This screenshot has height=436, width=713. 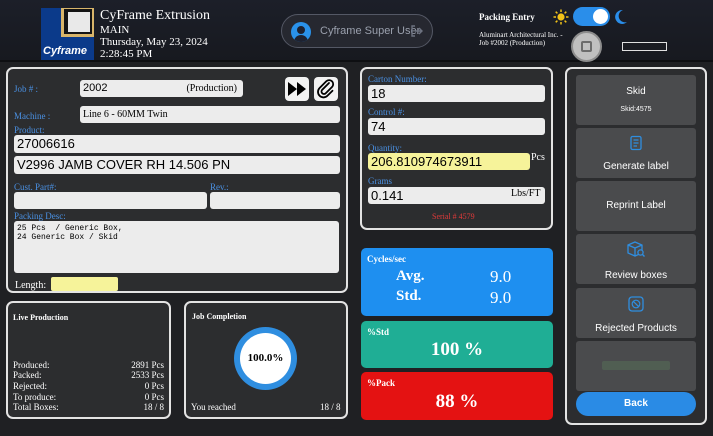 I want to click on avg-label: Avg., so click(x=410, y=276).